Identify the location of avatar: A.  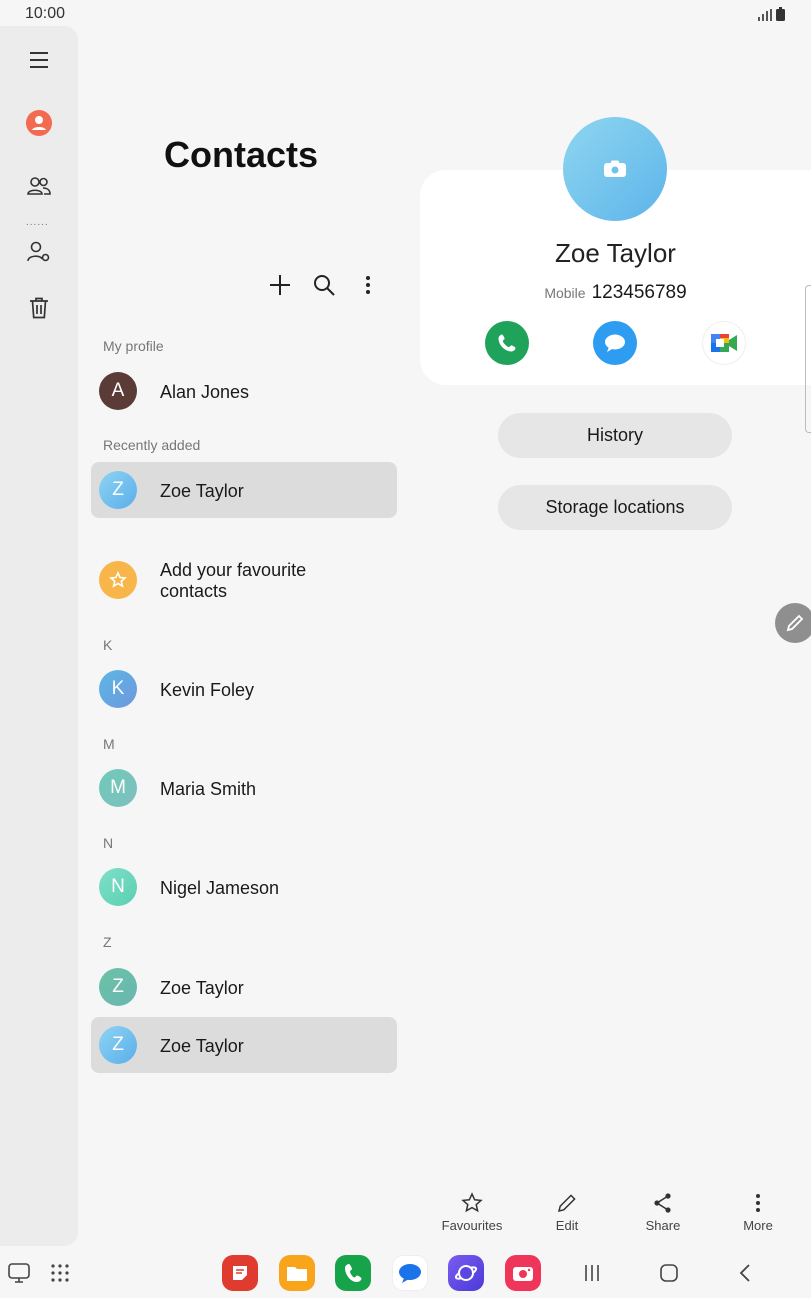
(118, 391).